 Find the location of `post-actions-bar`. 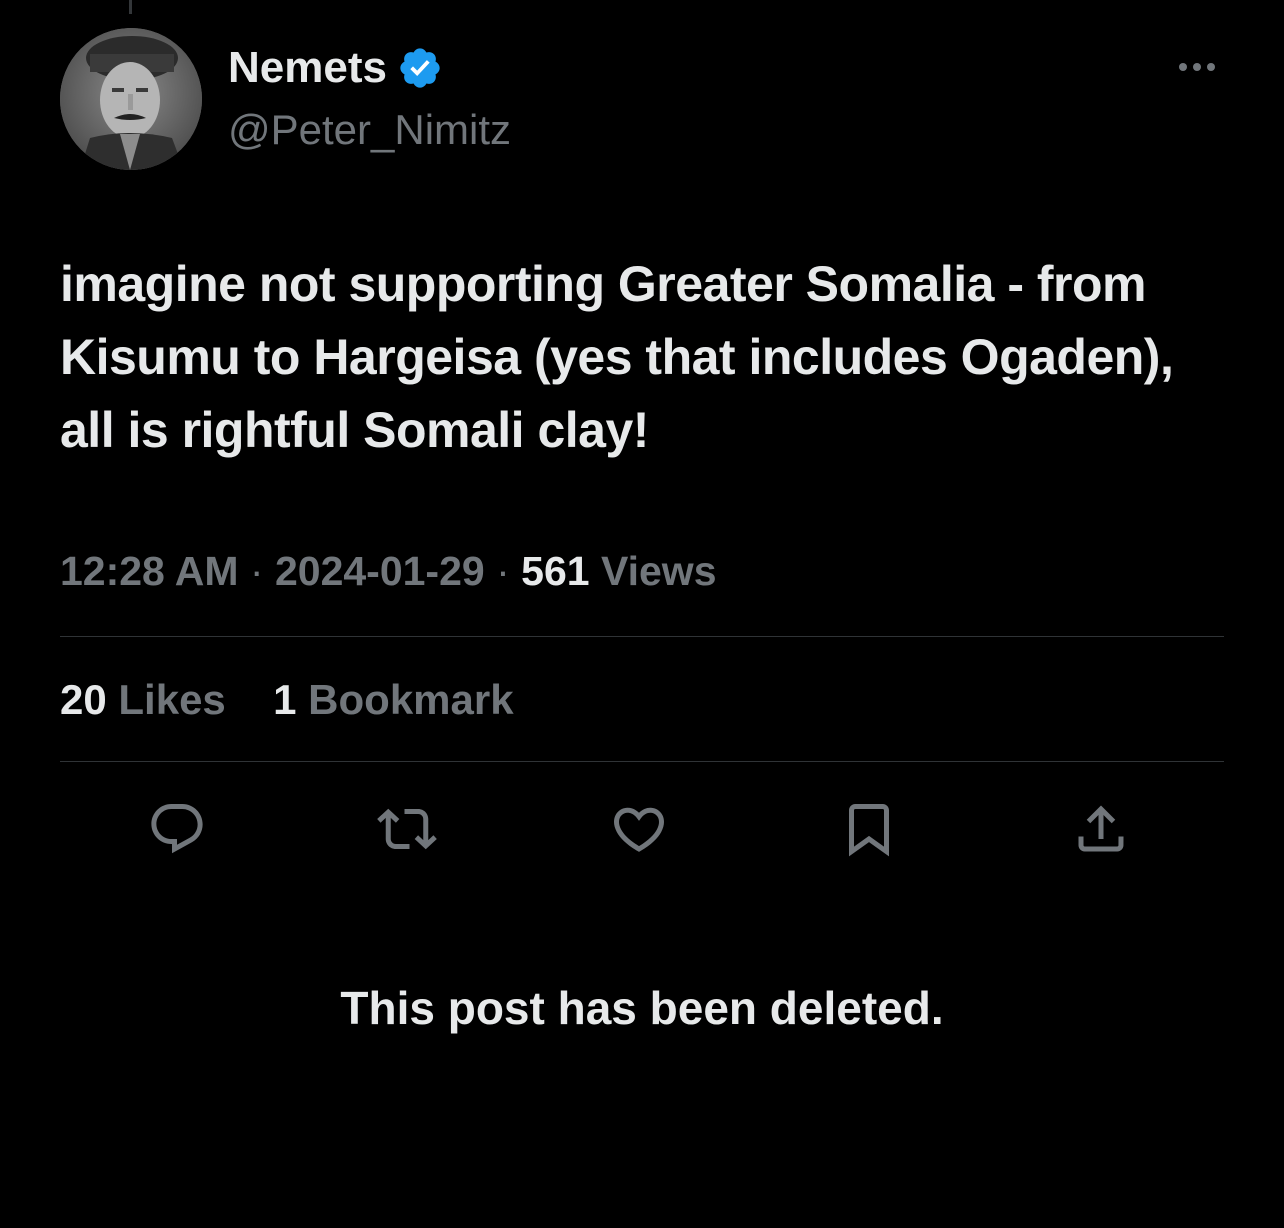

post-actions-bar is located at coordinates (642, 829).